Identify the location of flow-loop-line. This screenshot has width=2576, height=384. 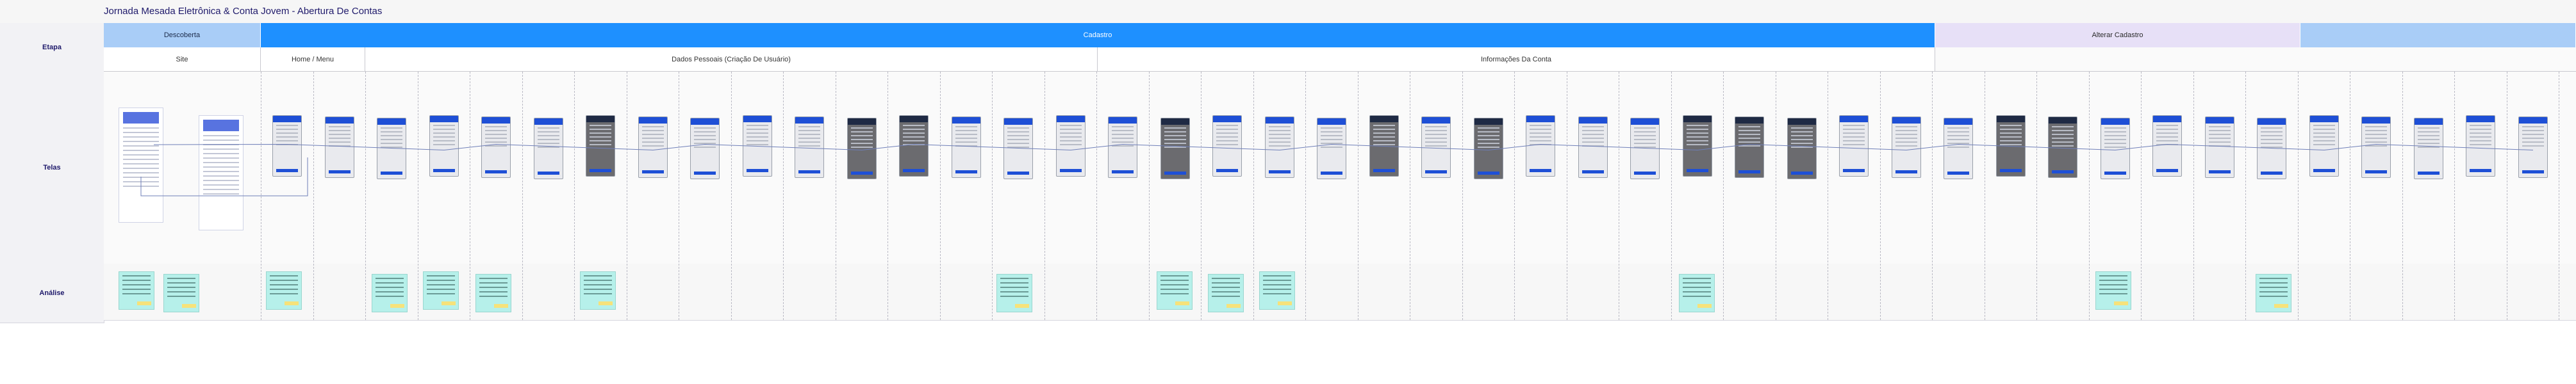
(224, 176).